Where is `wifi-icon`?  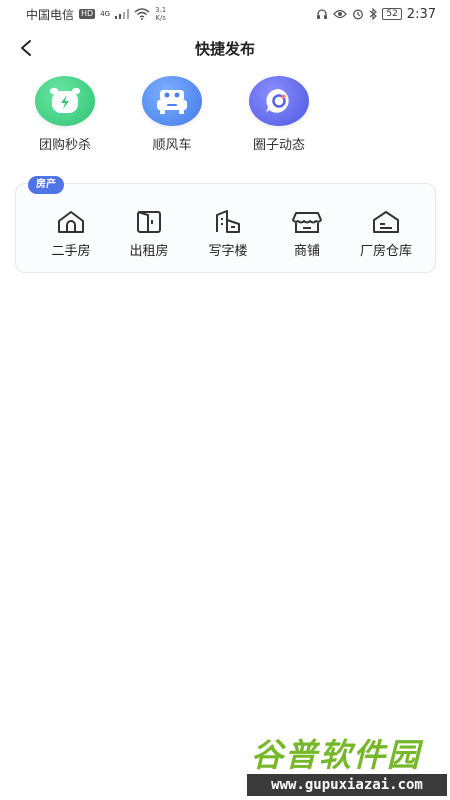
wifi-icon is located at coordinates (142, 14).